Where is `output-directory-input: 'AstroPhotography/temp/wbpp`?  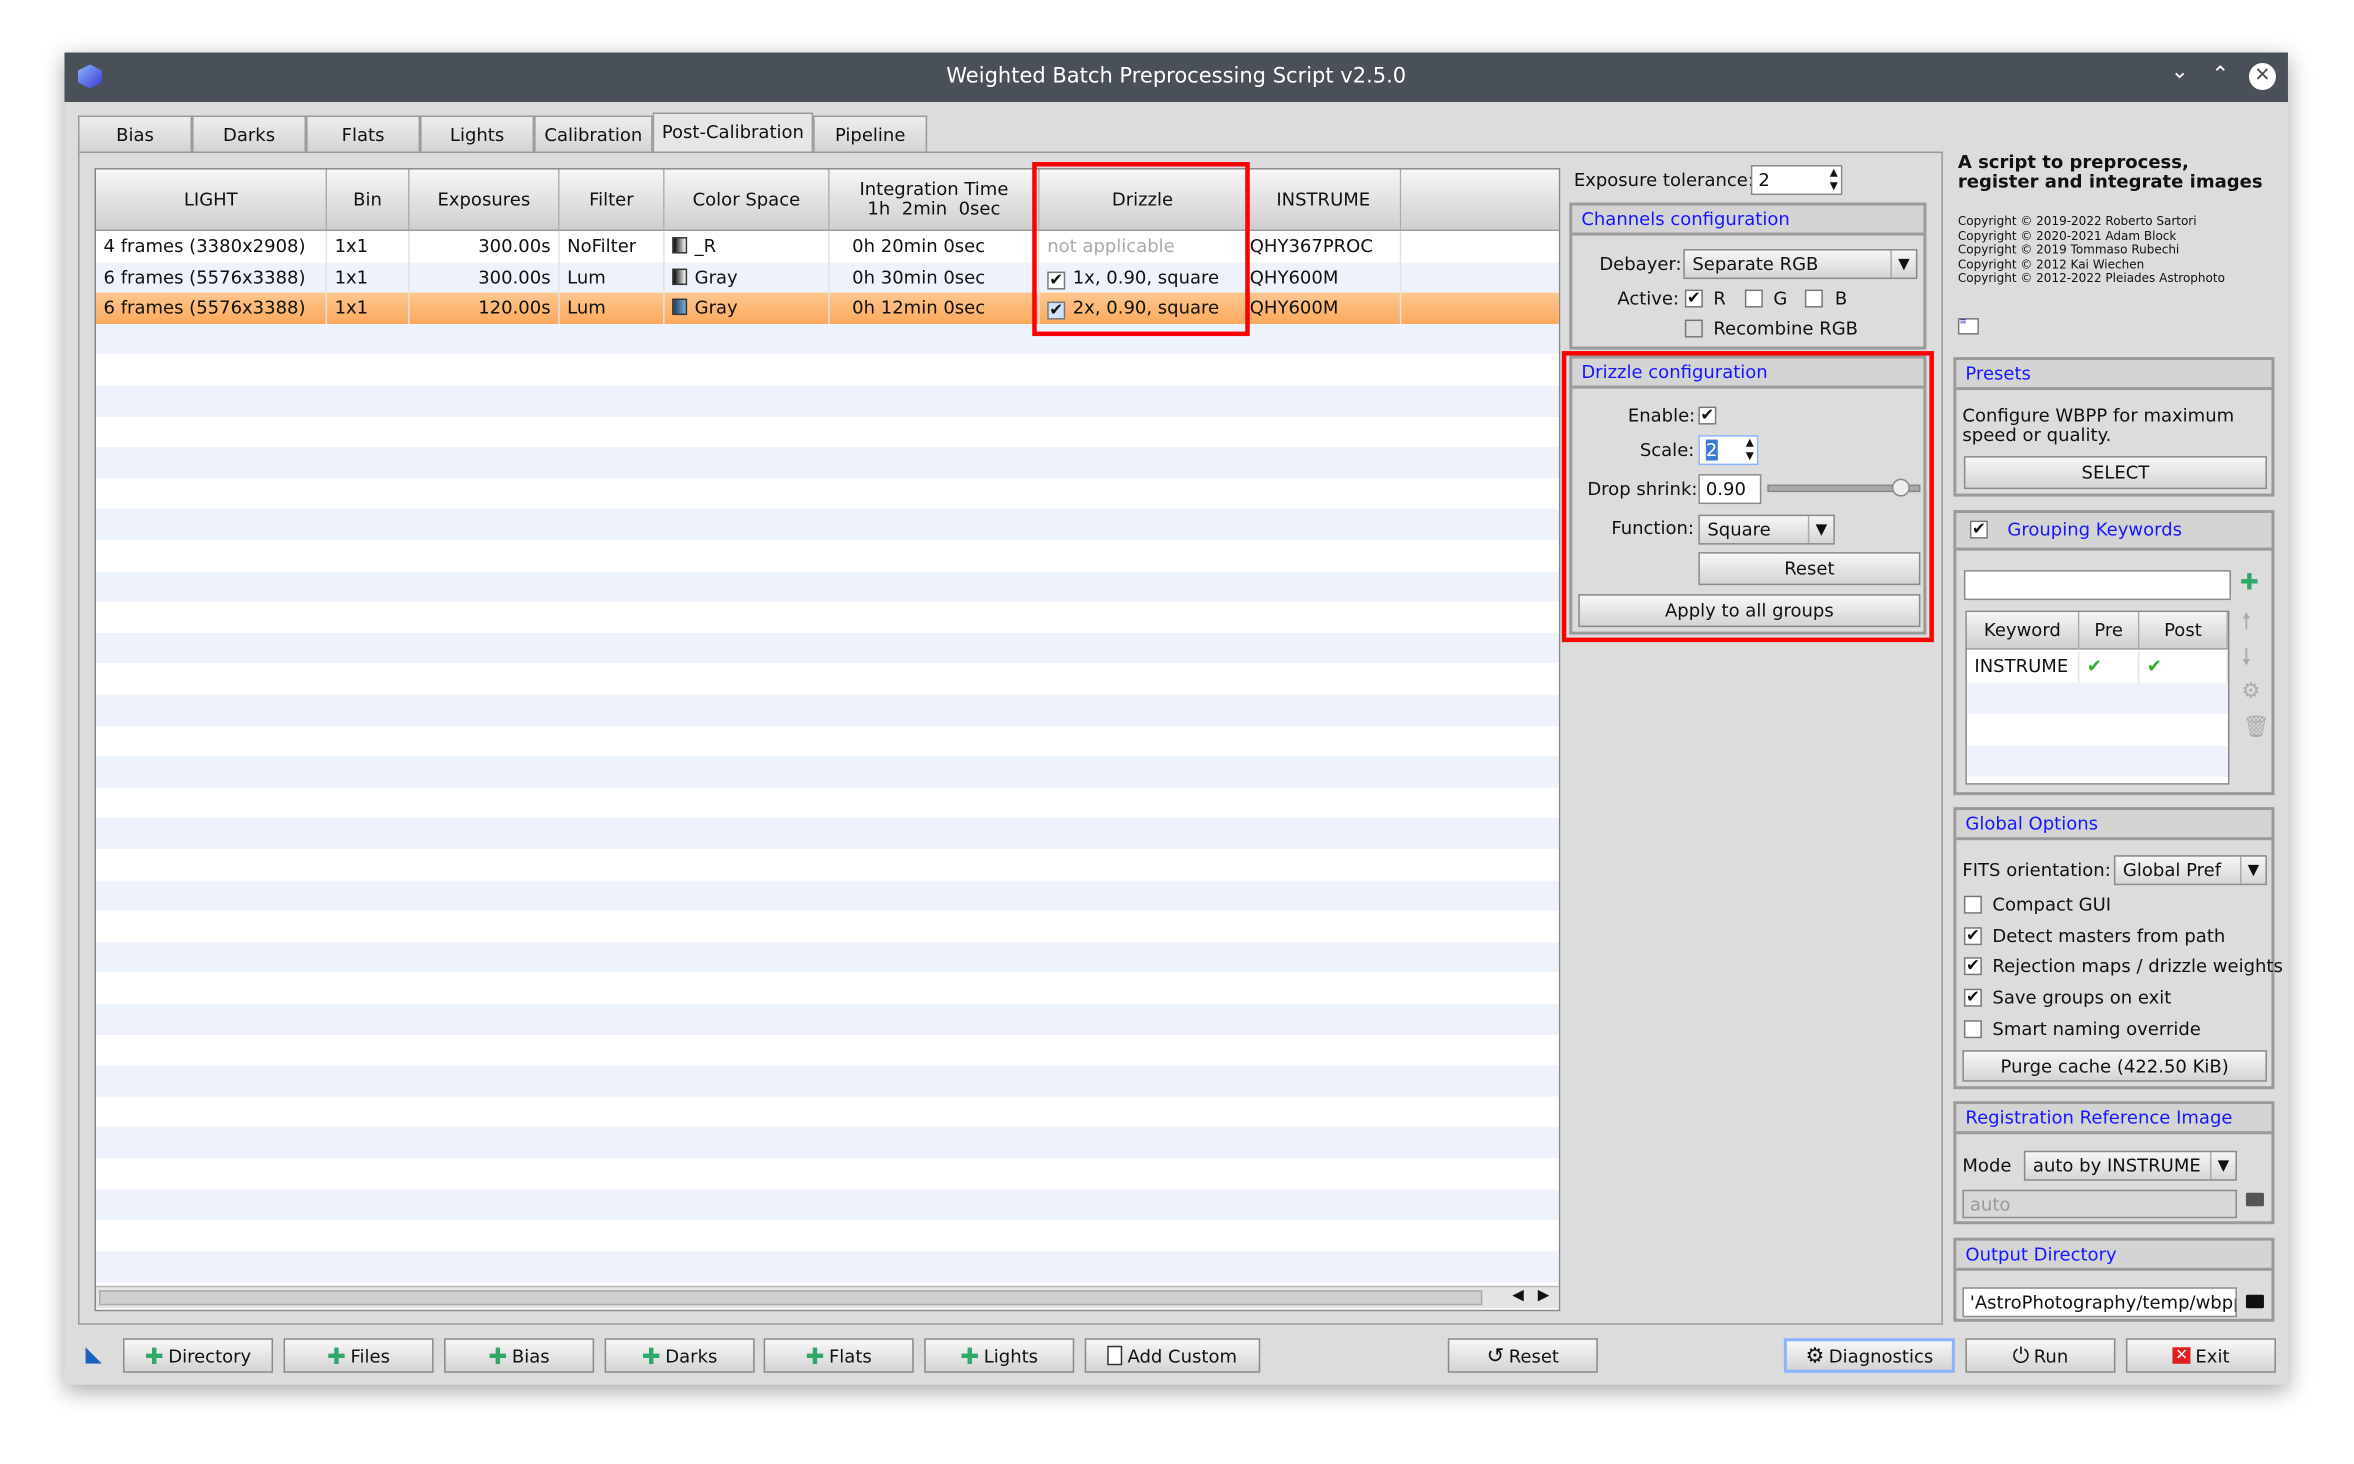
output-directory-input: 'AstroPhotography/temp/wbpp is located at coordinates (2099, 1302).